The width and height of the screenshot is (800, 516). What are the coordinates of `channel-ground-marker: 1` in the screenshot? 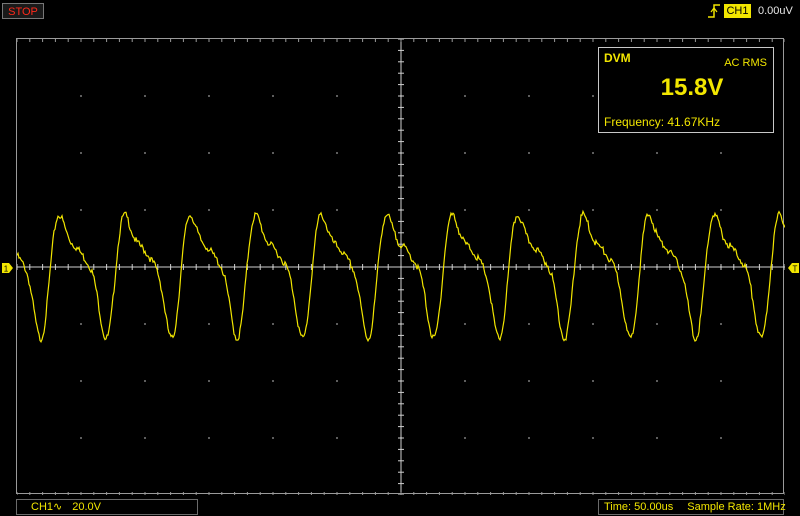 It's located at (7, 268).